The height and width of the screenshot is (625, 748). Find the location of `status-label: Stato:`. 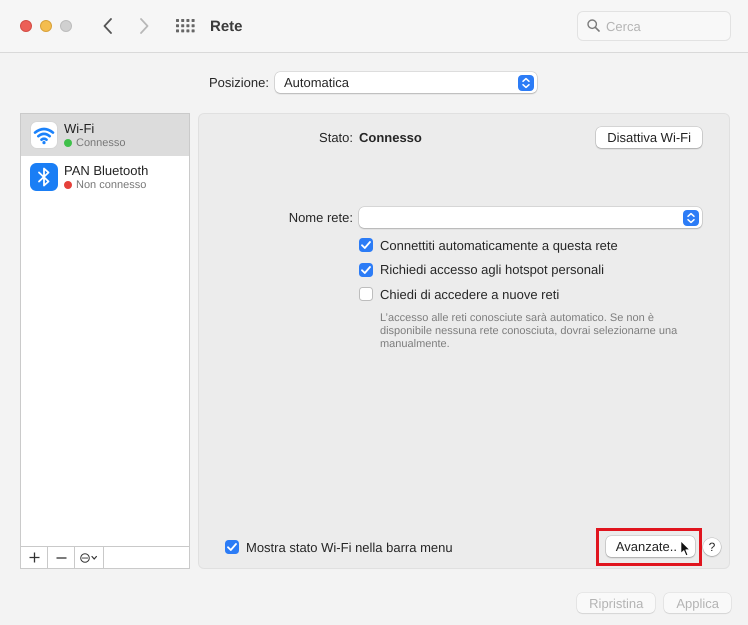

status-label: Stato: is located at coordinates (335, 137).